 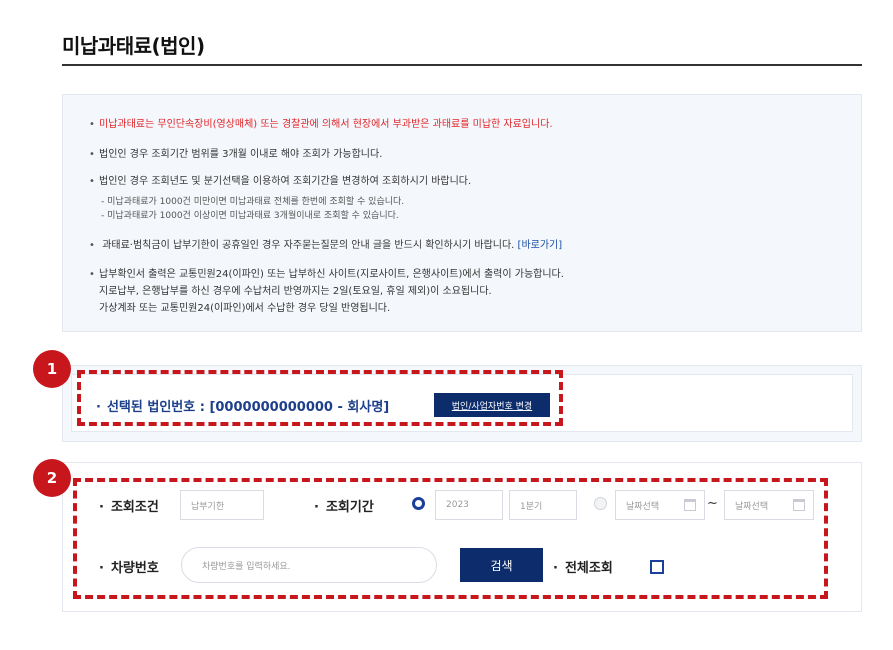 What do you see at coordinates (245, 308) in the screenshot?
I see `notice-line-receipt-virtual: 가상계좌 또는 교통민원24(이파인)에서 수납한 경우 당일 반영됩니다.` at bounding box center [245, 308].